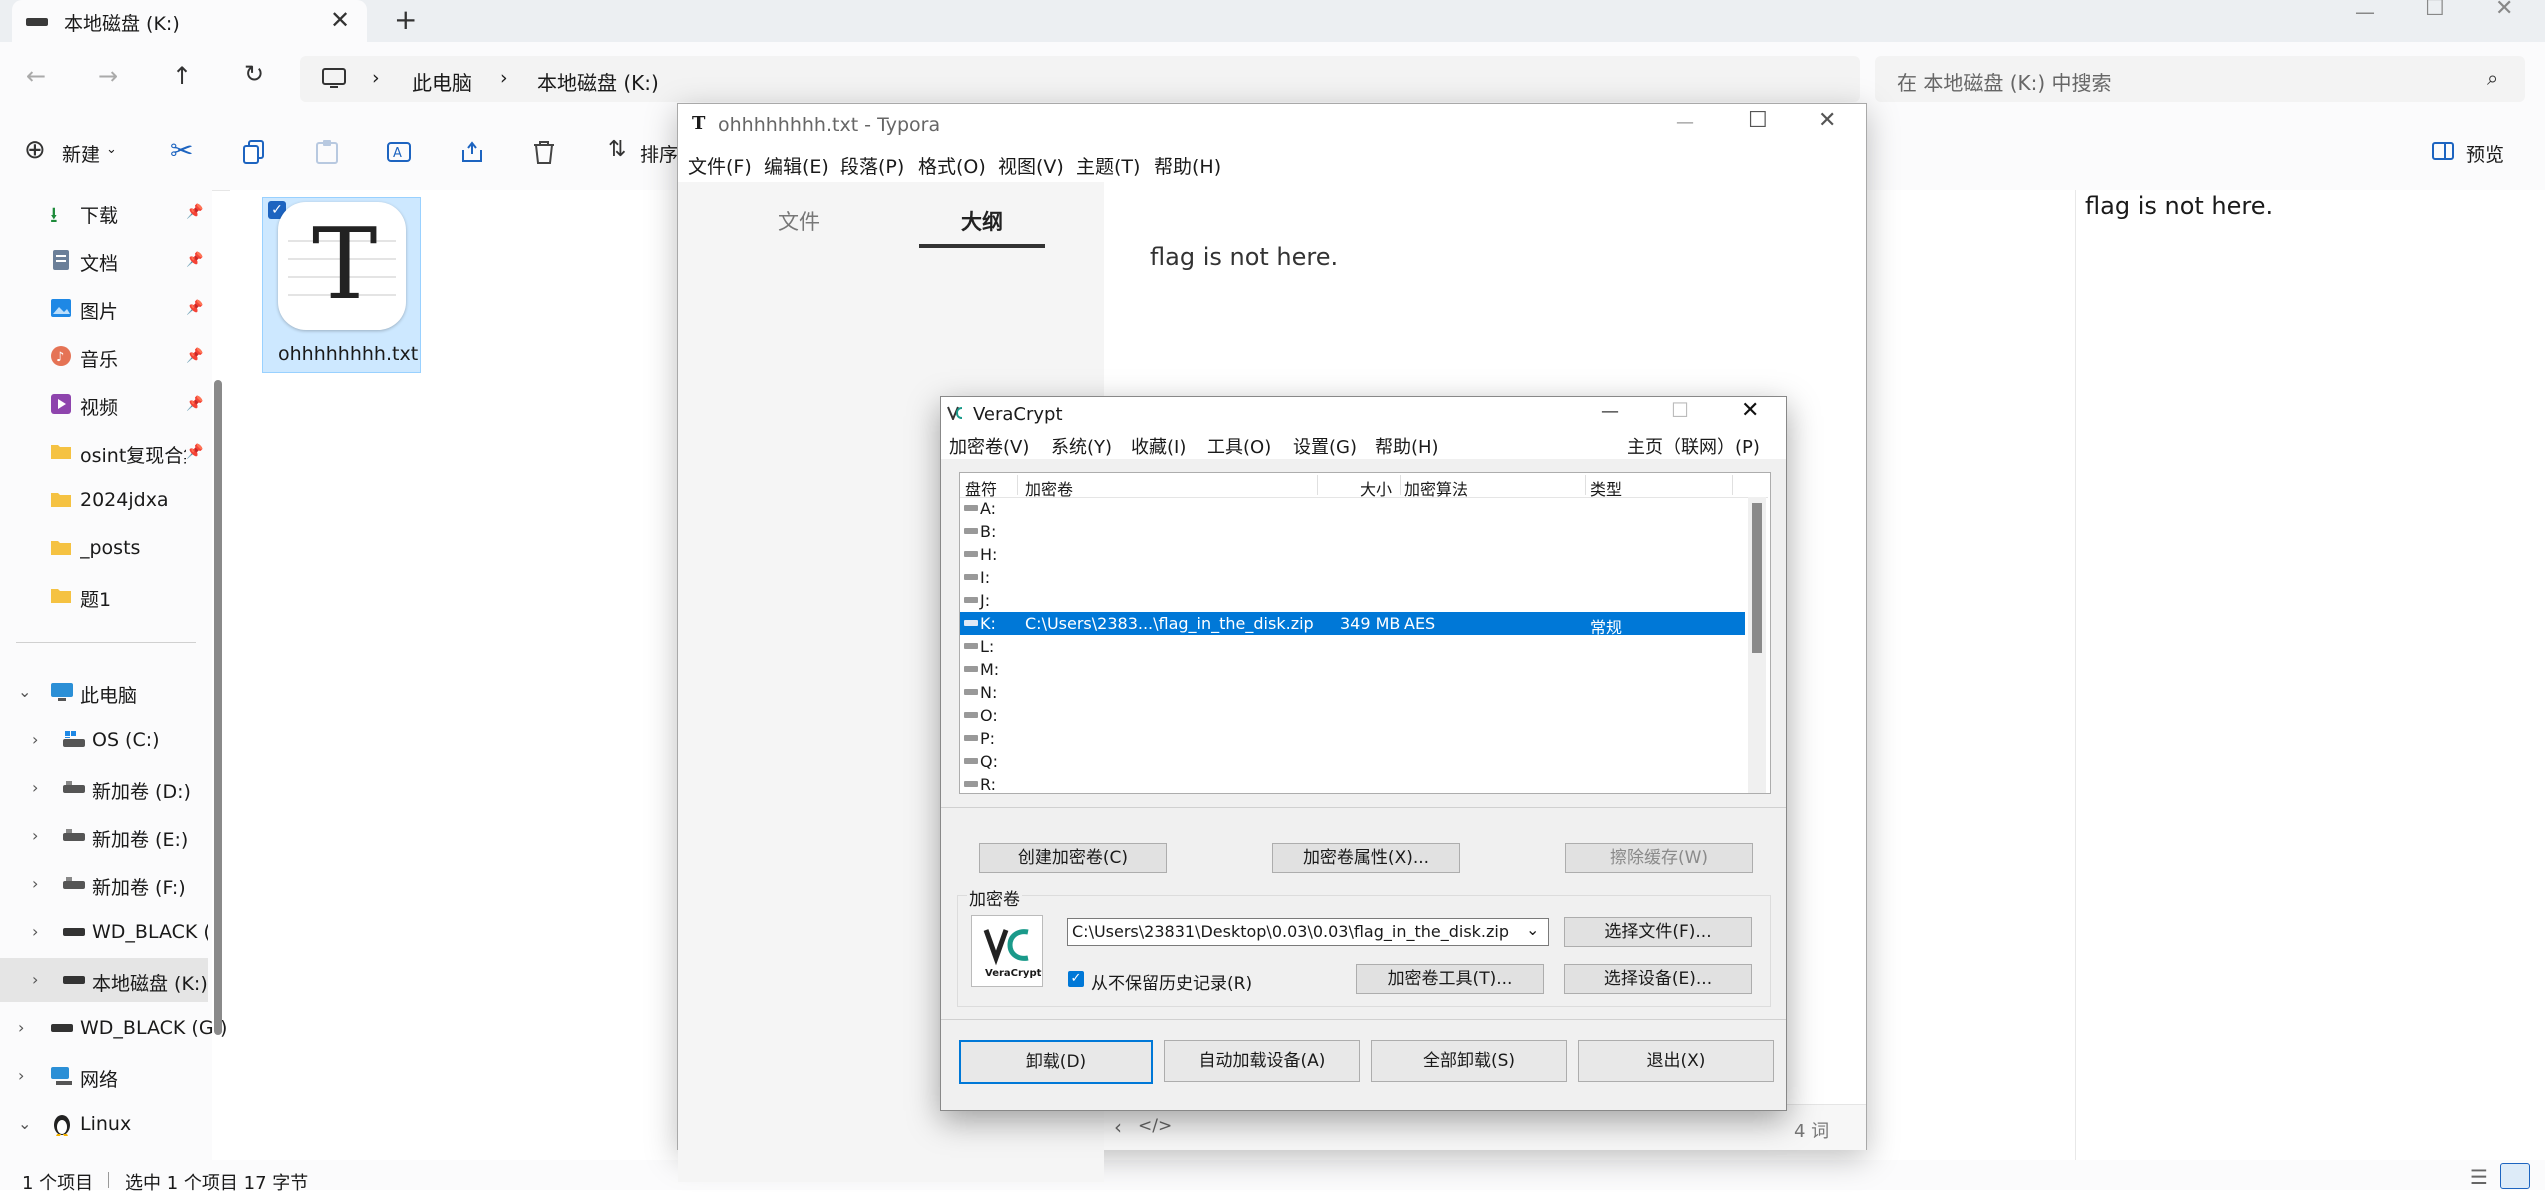 Image resolution: width=2545 pixels, height=1195 pixels. What do you see at coordinates (472, 152) in the screenshot?
I see `share-icon` at bounding box center [472, 152].